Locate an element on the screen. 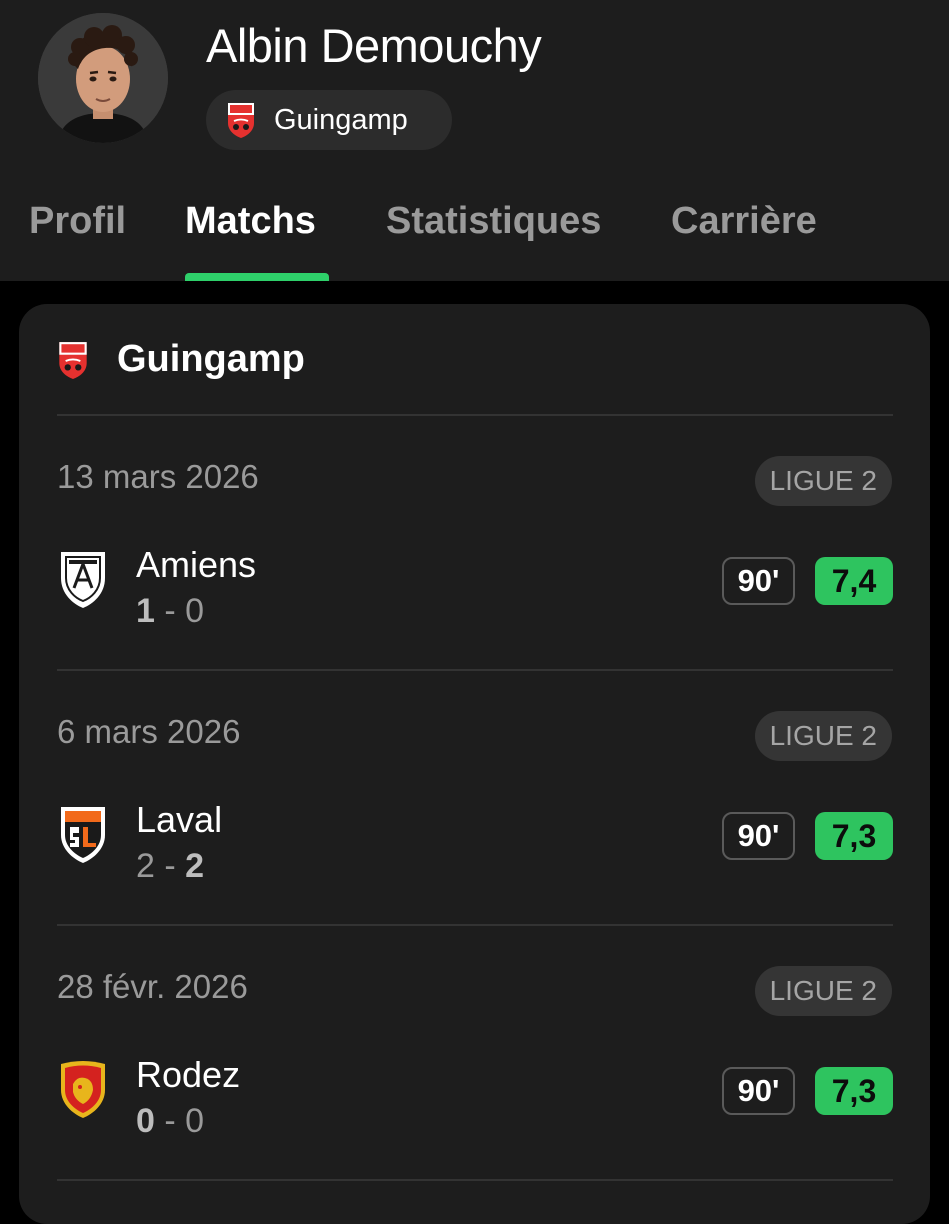 The height and width of the screenshot is (1224, 949). rating-badge: 7,4 is located at coordinates (854, 581).